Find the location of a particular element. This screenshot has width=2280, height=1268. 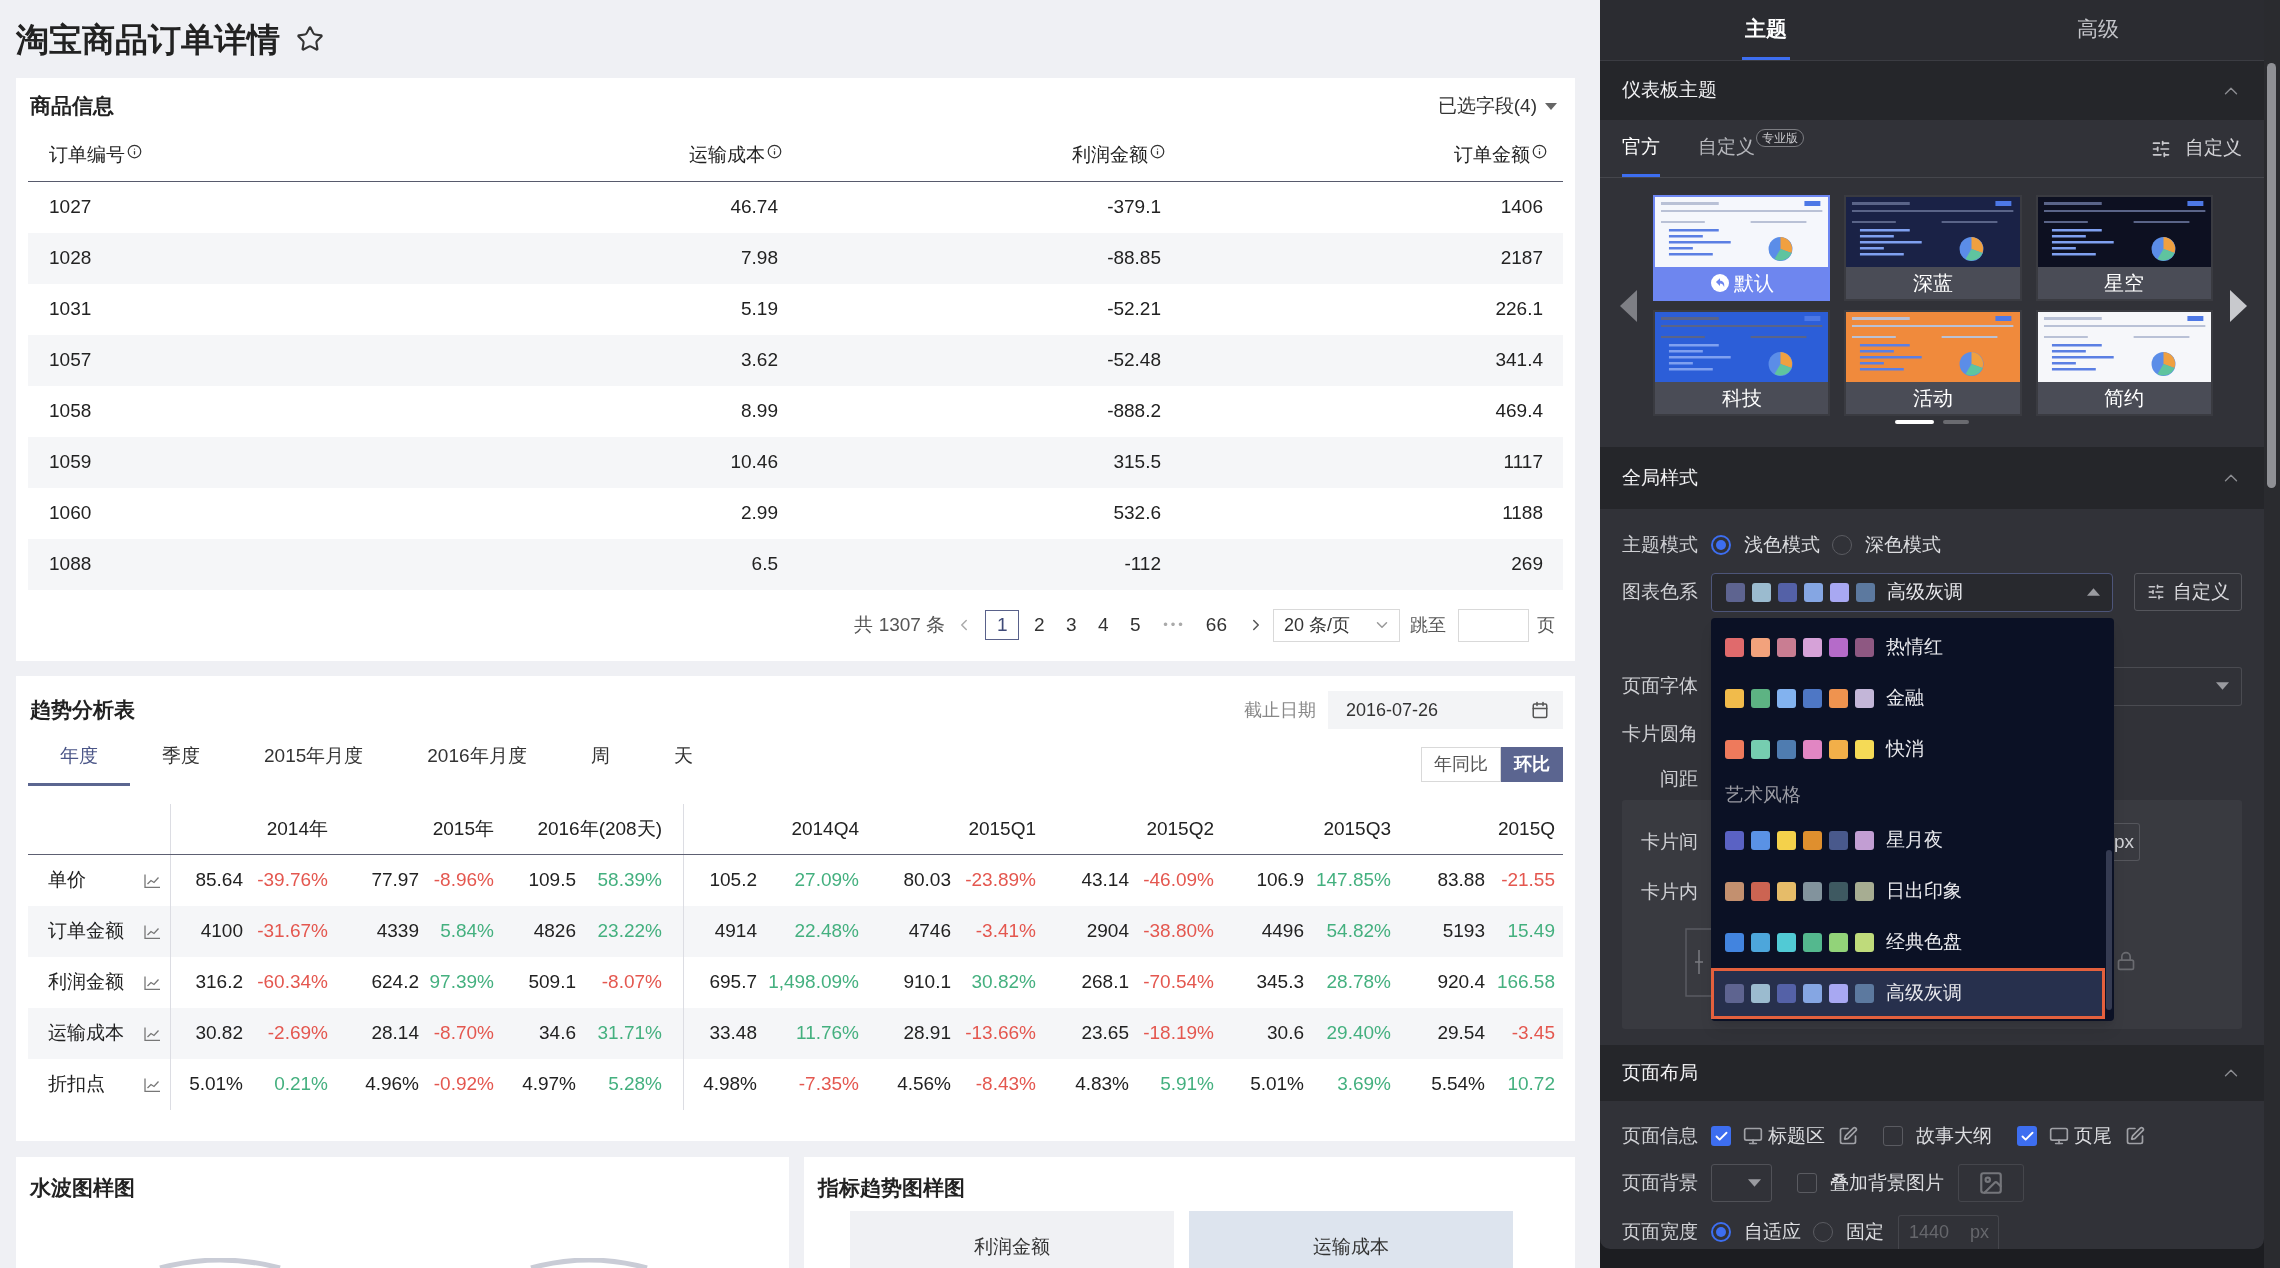

image-upload-button is located at coordinates (1991, 1183).